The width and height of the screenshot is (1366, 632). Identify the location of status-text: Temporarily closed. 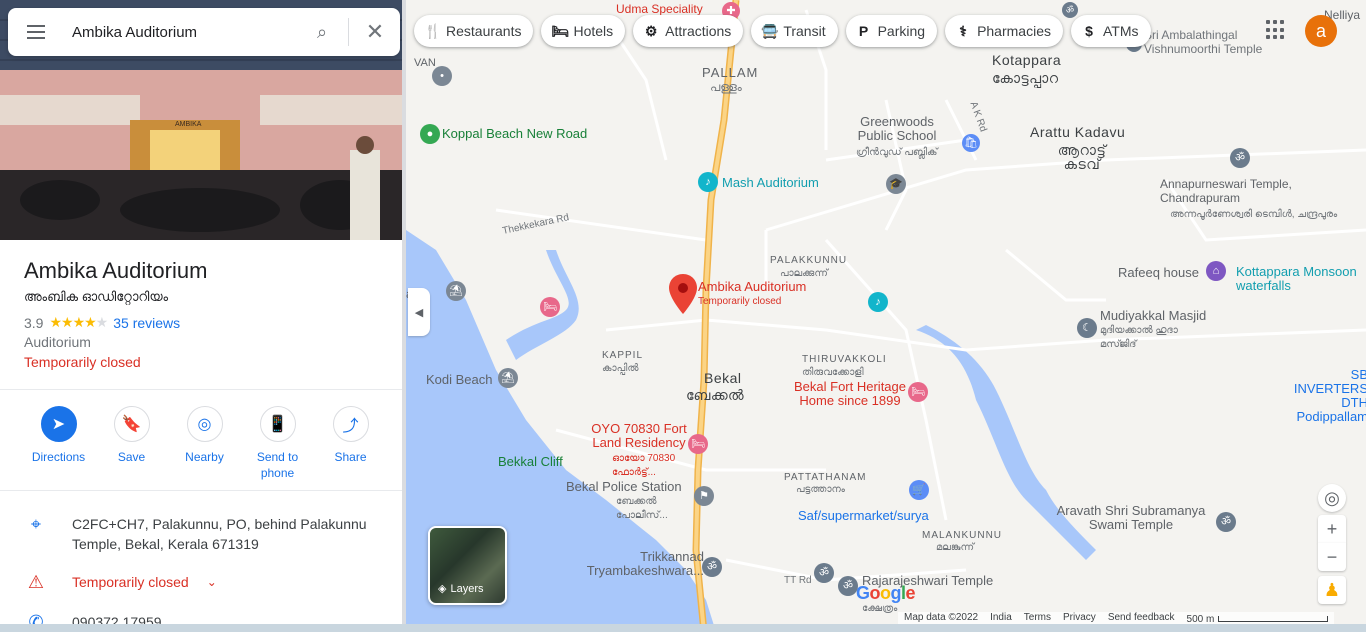
(130, 582).